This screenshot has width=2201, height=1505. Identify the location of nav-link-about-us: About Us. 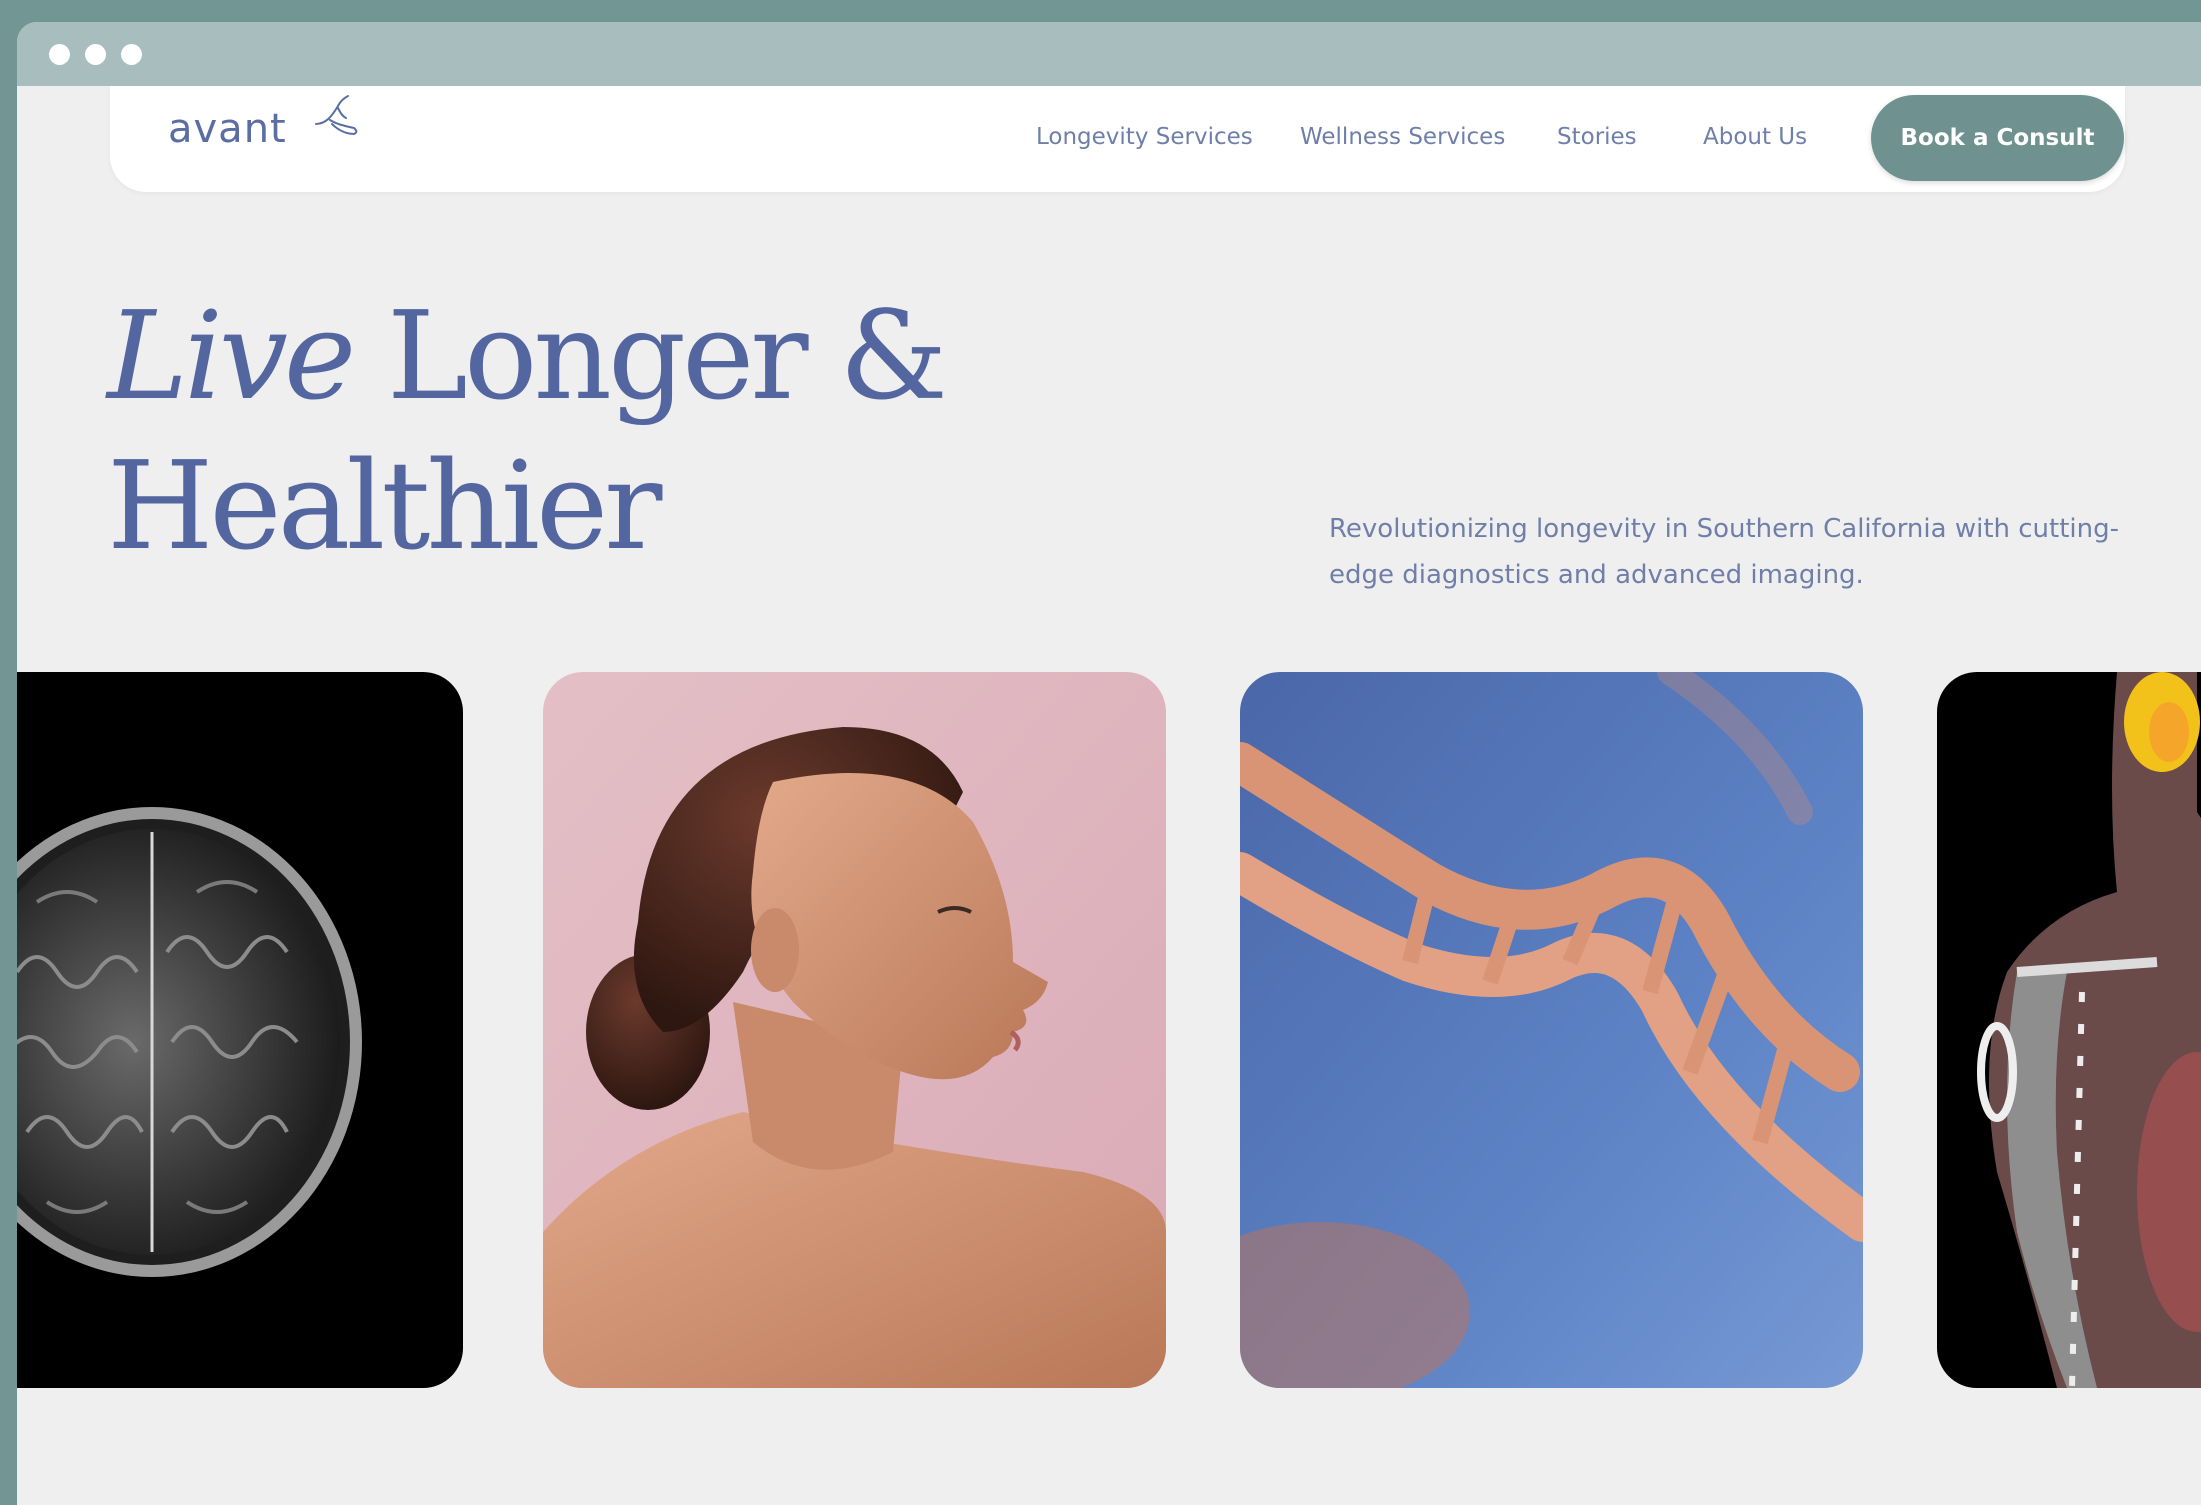
(1755, 137).